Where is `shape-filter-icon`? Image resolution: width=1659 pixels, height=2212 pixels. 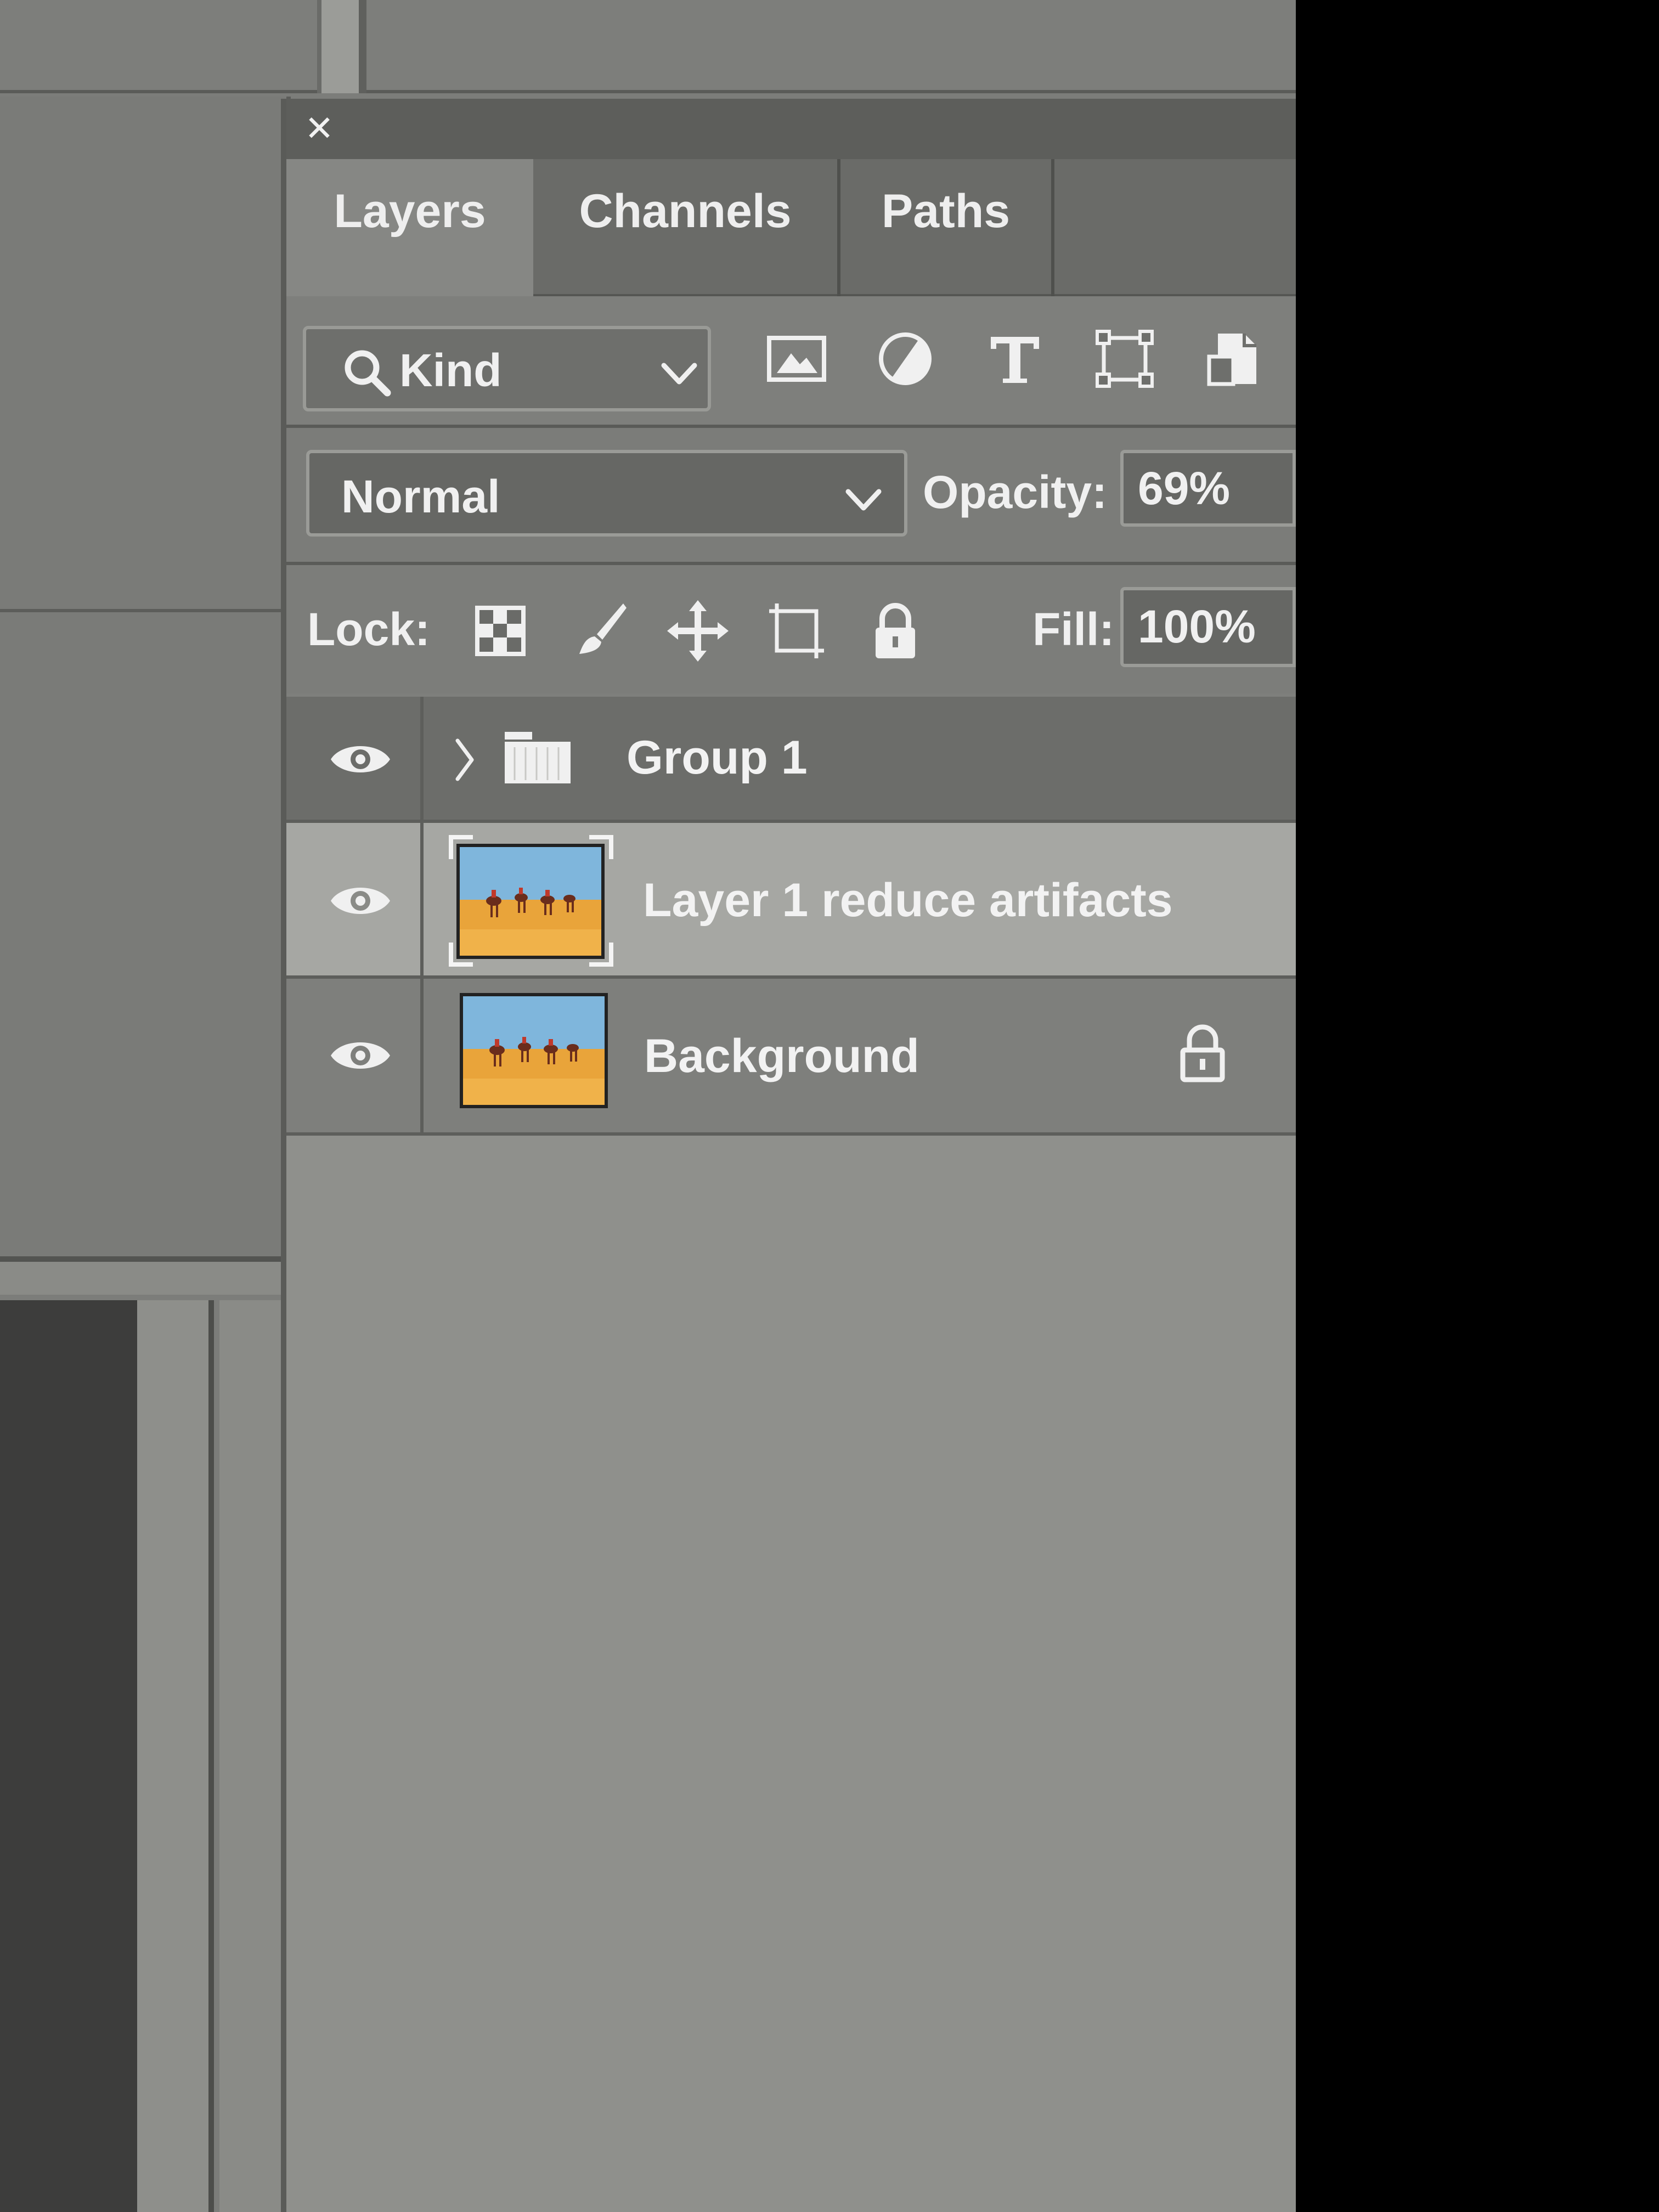 shape-filter-icon is located at coordinates (1125, 359).